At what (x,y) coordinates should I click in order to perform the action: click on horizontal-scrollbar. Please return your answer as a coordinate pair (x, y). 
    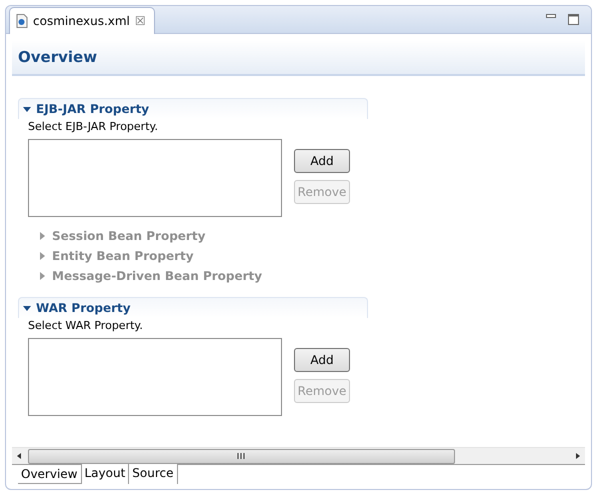
    Looking at the image, I should click on (298, 455).